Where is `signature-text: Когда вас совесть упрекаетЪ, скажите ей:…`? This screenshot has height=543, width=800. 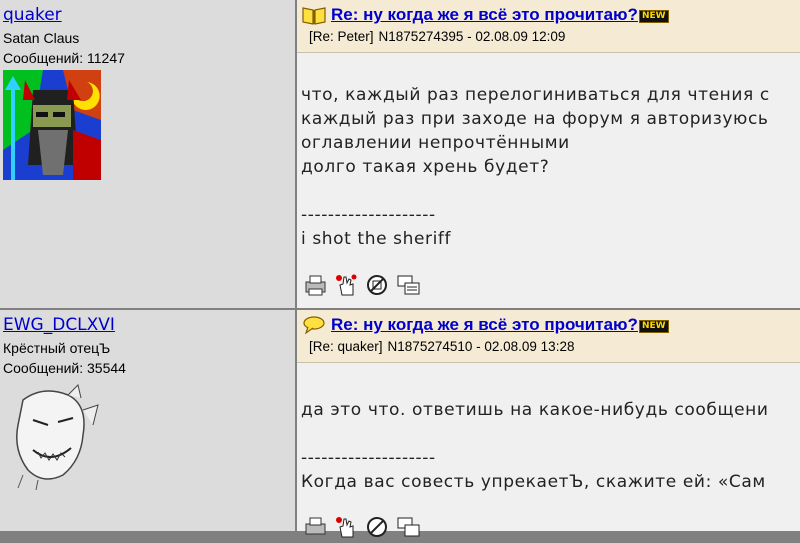
signature-text: Когда вас совесть упрекаетЪ, скажите ей:… is located at coordinates (533, 482).